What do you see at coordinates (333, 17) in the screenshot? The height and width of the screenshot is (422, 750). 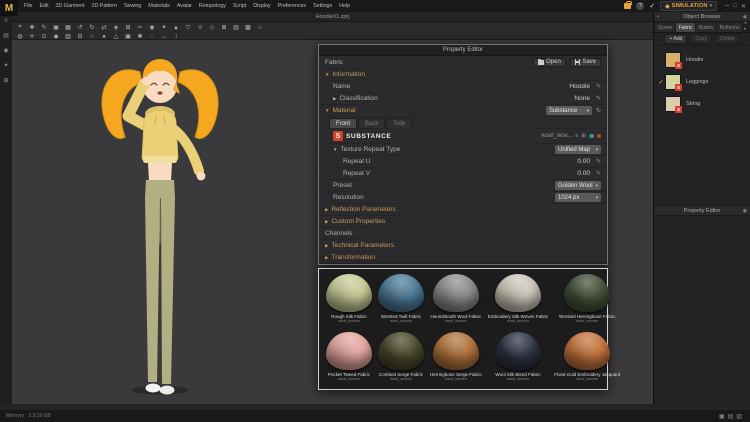 I see `file-tab: Hoodie01.zprj` at bounding box center [333, 17].